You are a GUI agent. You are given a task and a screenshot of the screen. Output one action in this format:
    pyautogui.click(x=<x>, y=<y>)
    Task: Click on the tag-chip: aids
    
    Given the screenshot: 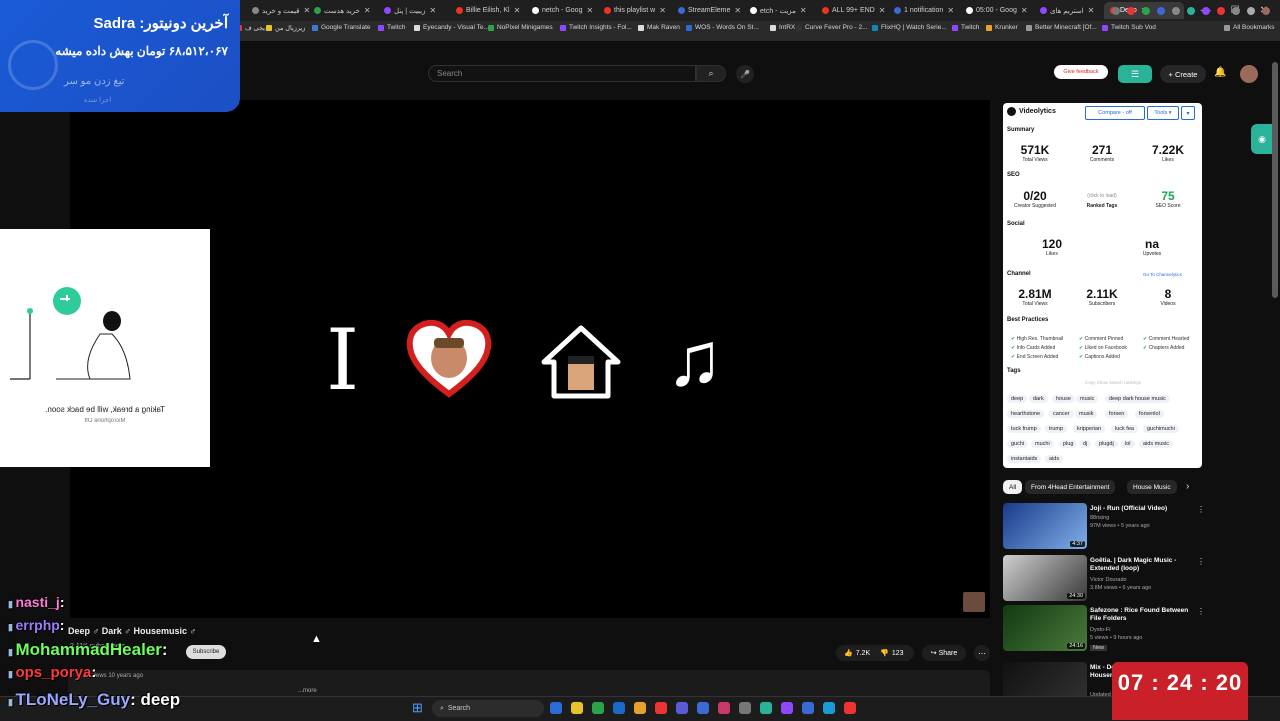 What is the action you would take?
    pyautogui.click(x=1054, y=459)
    